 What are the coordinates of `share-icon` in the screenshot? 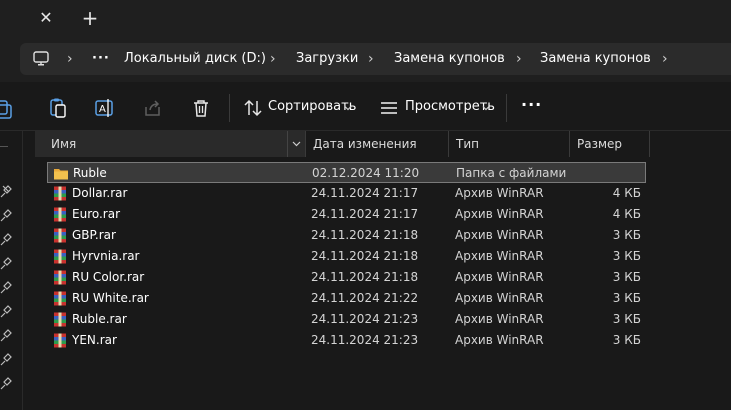 It's located at (153, 108).